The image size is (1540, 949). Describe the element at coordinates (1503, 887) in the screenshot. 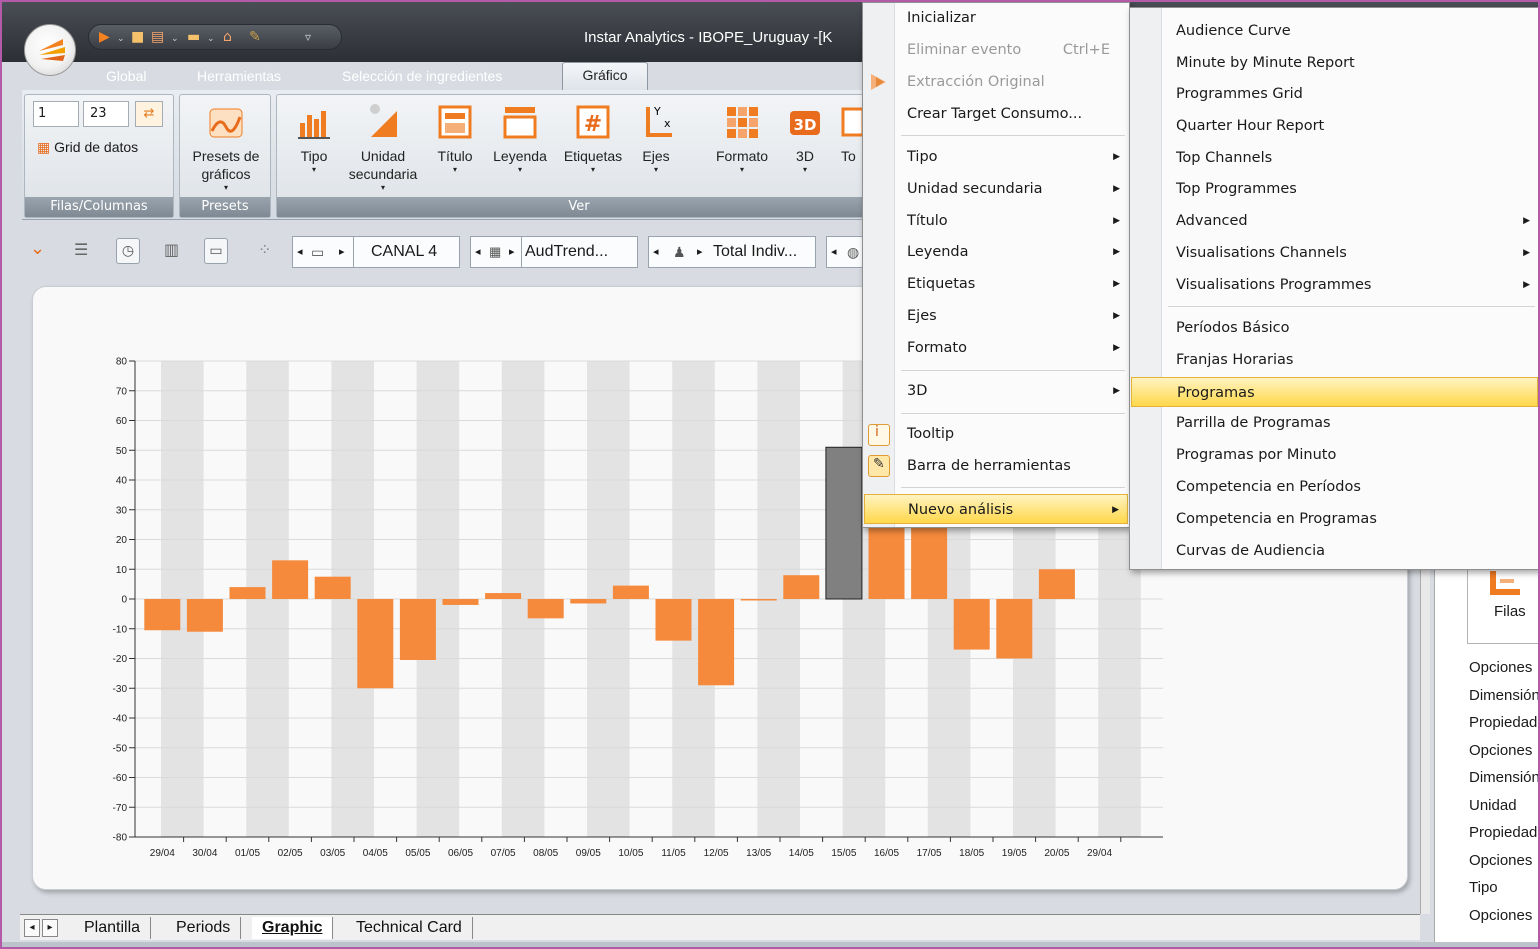

I see `property-row: Tipo` at that location.